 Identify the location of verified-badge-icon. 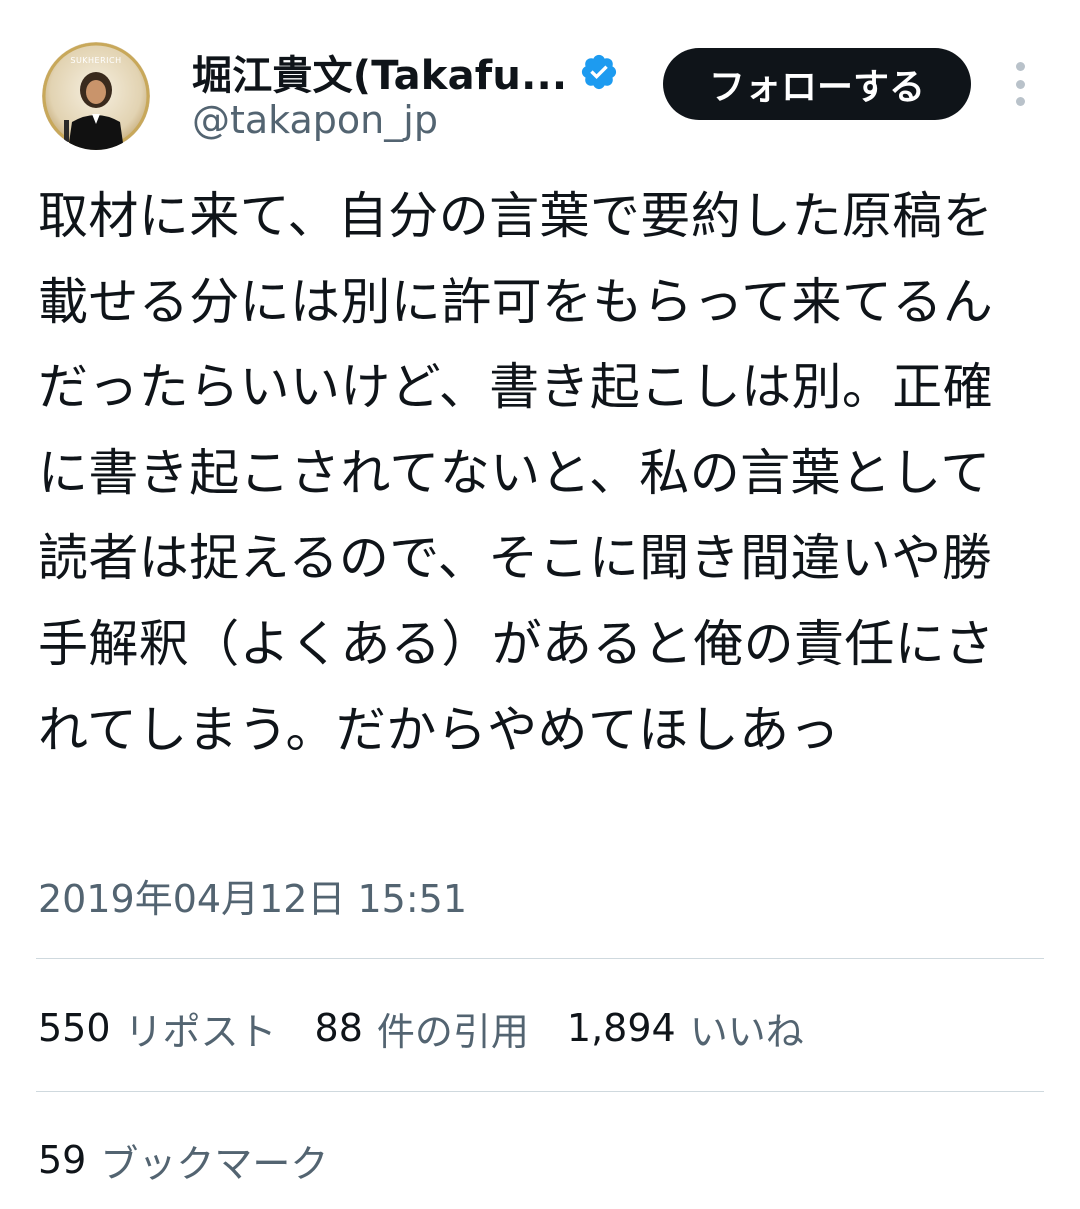
(599, 72).